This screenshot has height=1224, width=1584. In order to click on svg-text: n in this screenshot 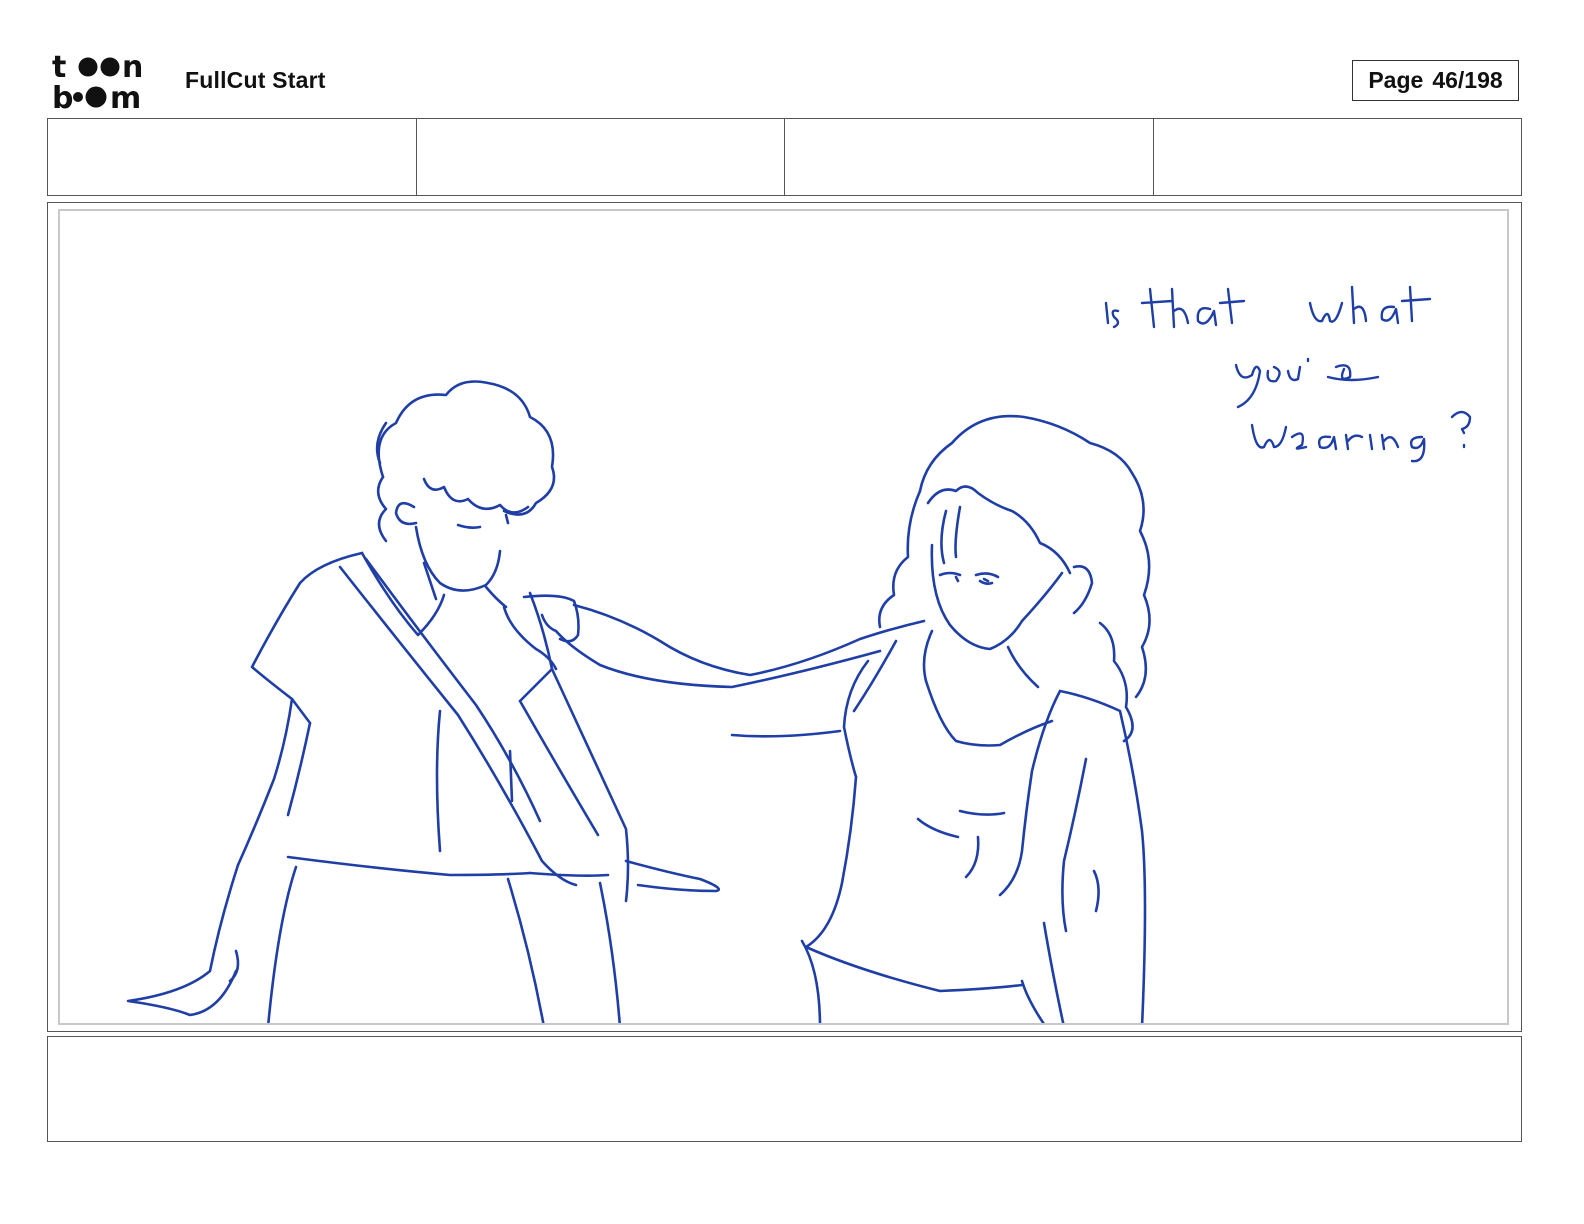, I will do `click(132, 67)`.